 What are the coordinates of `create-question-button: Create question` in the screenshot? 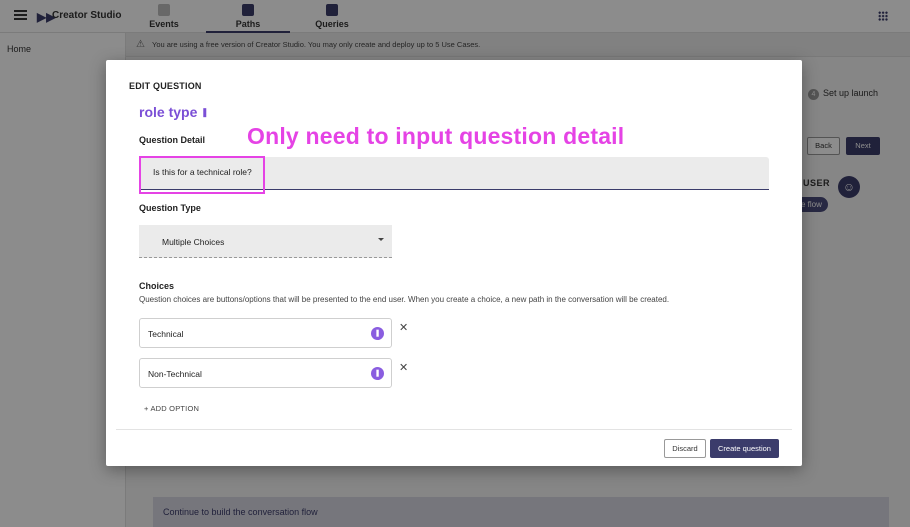 It's located at (744, 448).